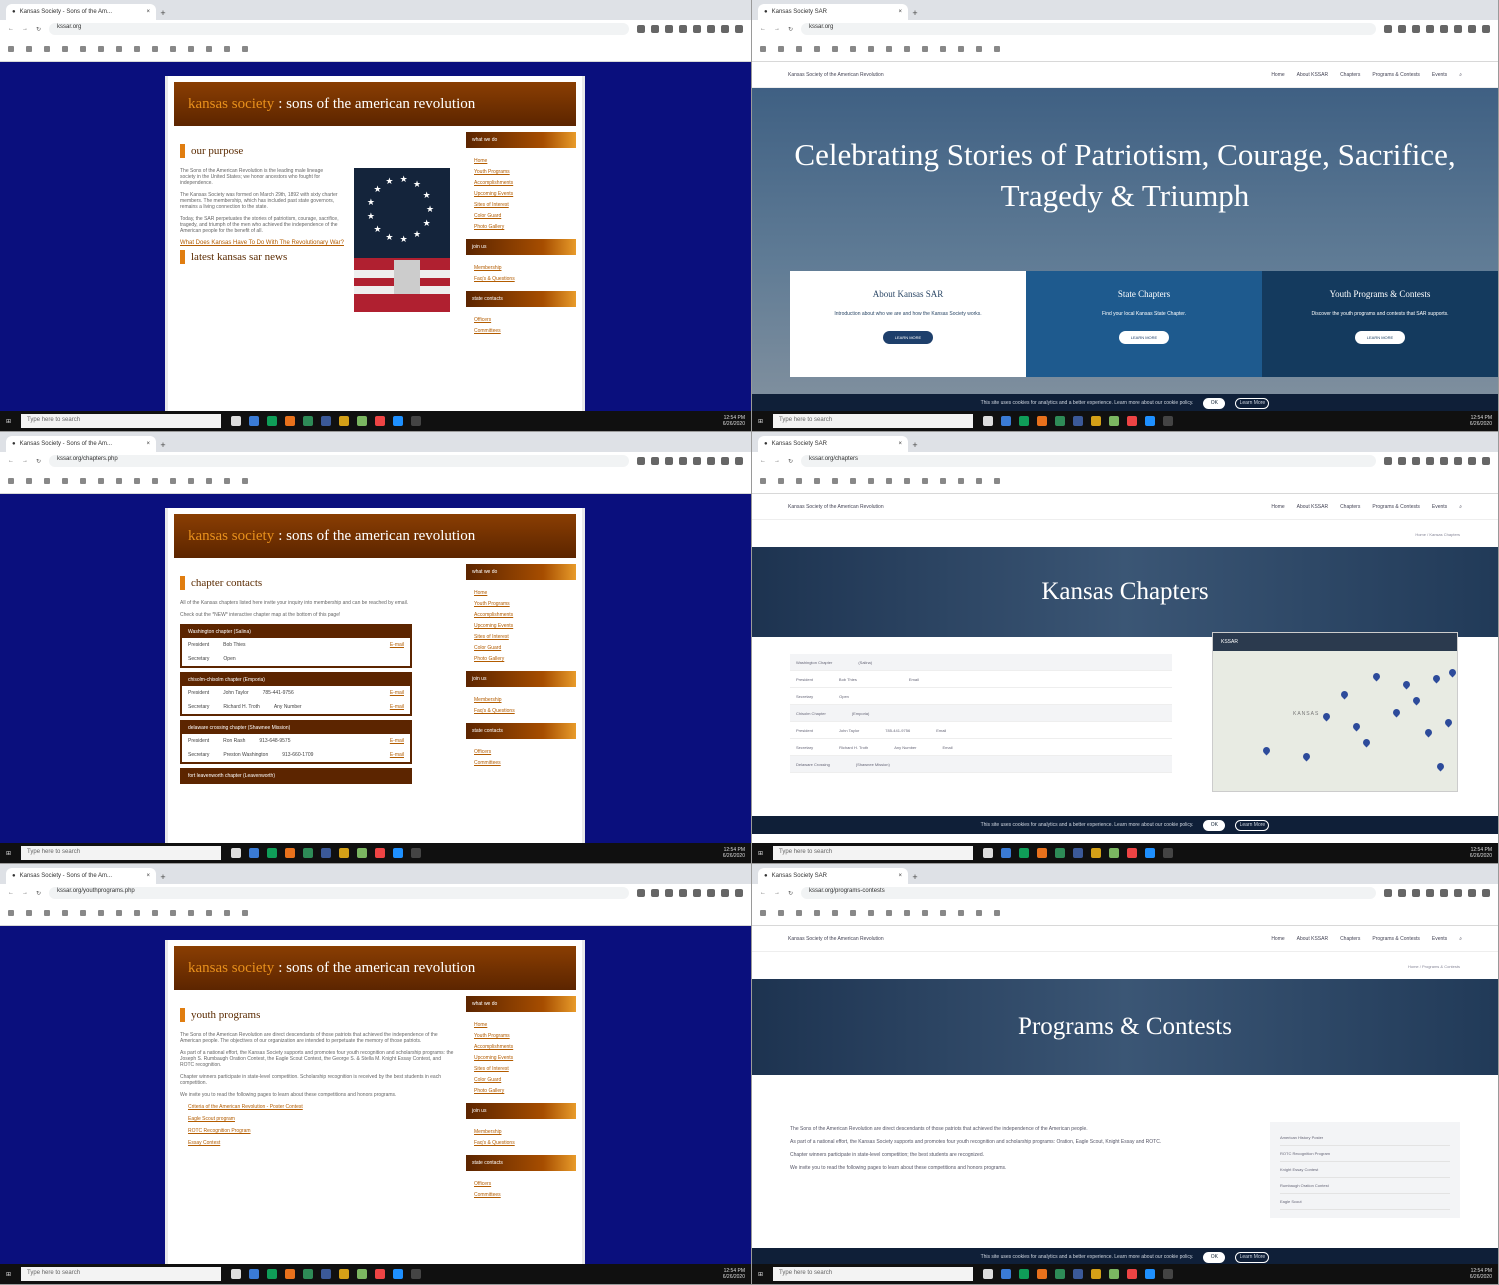 This screenshot has height=1285, width=1499. Describe the element at coordinates (521, 1195) in the screenshot. I see `sidebar-link: Committees` at that location.